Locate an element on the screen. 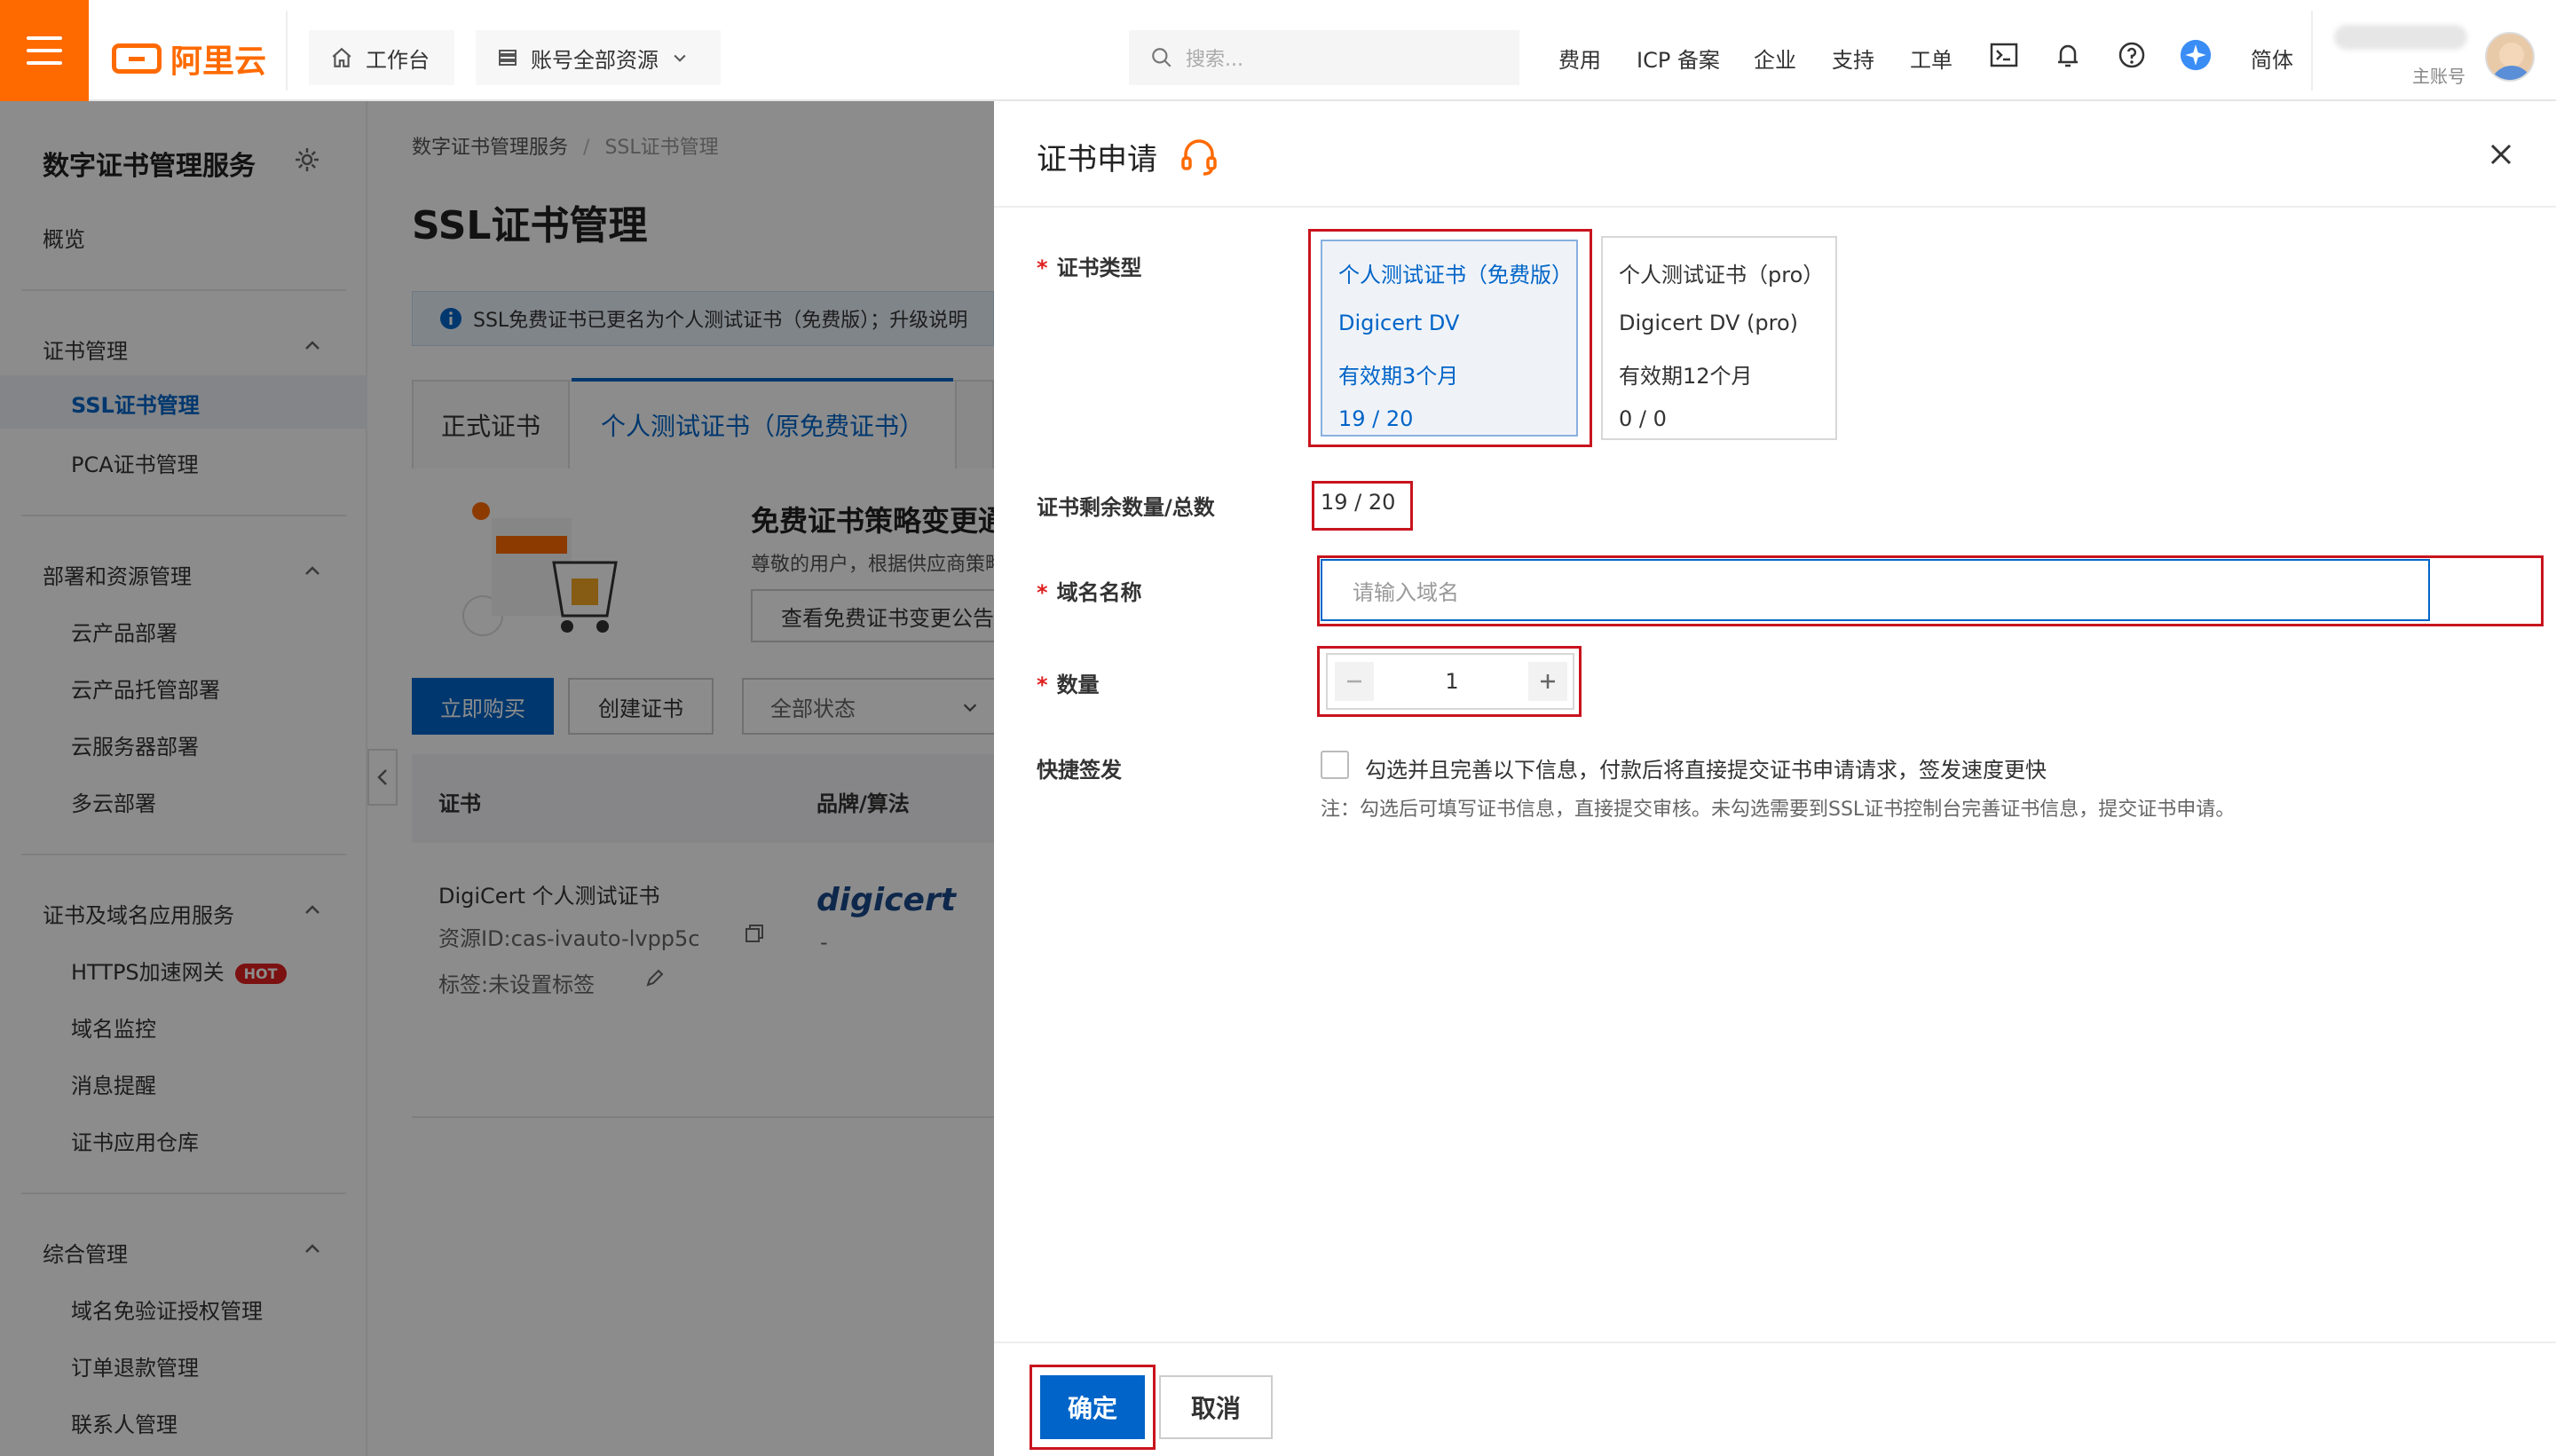 This screenshot has height=1456, width=2556. terminal-icon is located at coordinates (2004, 55).